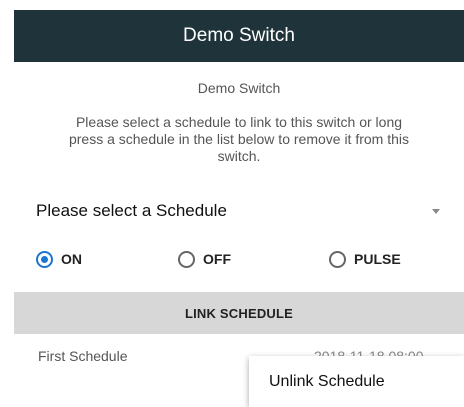  Describe the element at coordinates (71, 259) in the screenshot. I see `radio-on-label: ON` at that location.